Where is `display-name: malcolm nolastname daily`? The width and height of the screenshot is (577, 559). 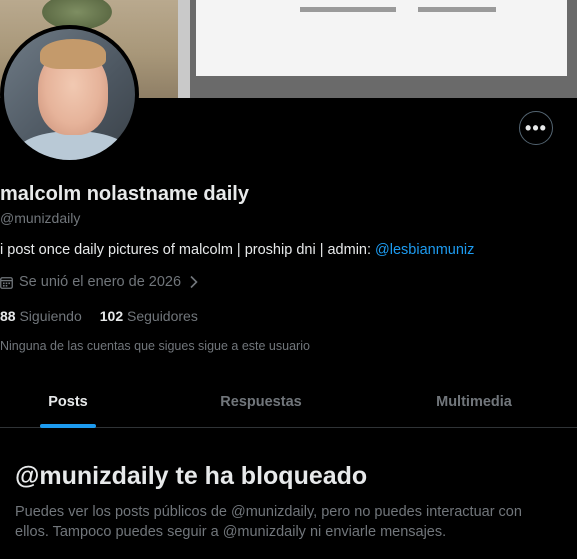 display-name: malcolm nolastname daily is located at coordinates (124, 194).